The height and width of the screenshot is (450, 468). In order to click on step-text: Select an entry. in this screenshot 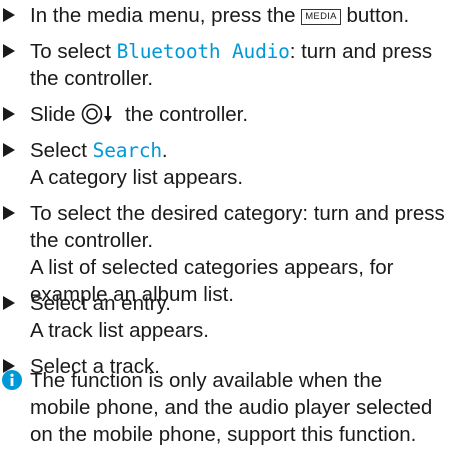, I will do `click(100, 303)`.